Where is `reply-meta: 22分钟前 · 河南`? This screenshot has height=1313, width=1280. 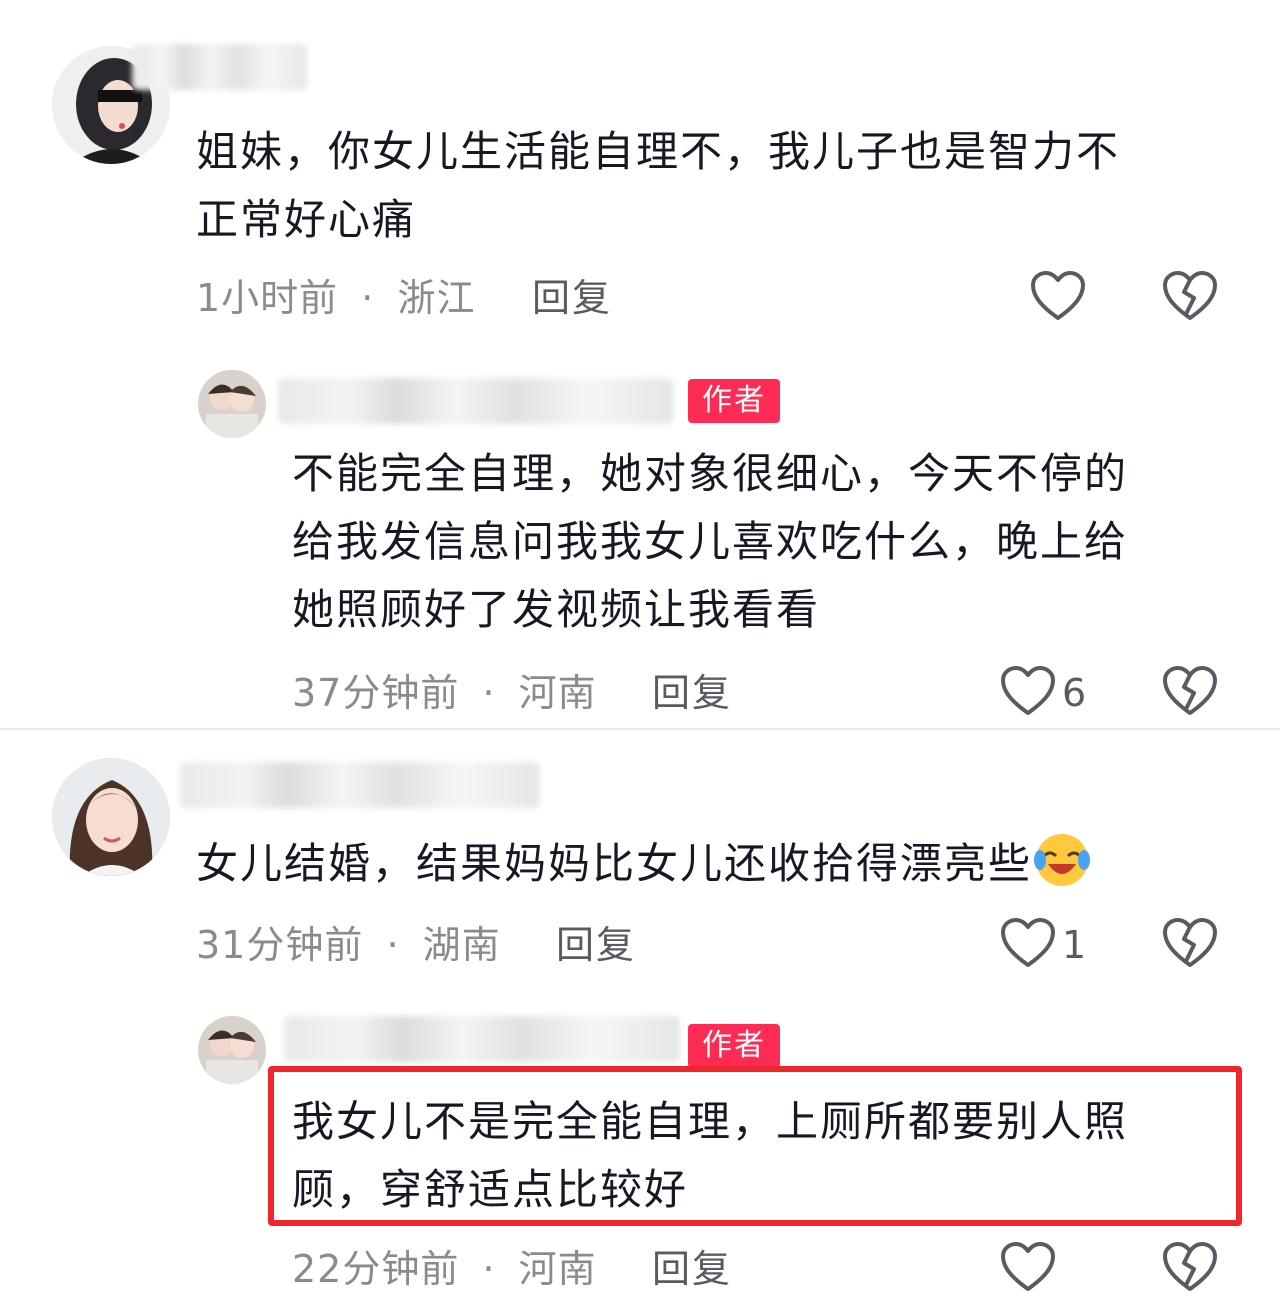
reply-meta: 22分钟前 · 河南 is located at coordinates (444, 1269).